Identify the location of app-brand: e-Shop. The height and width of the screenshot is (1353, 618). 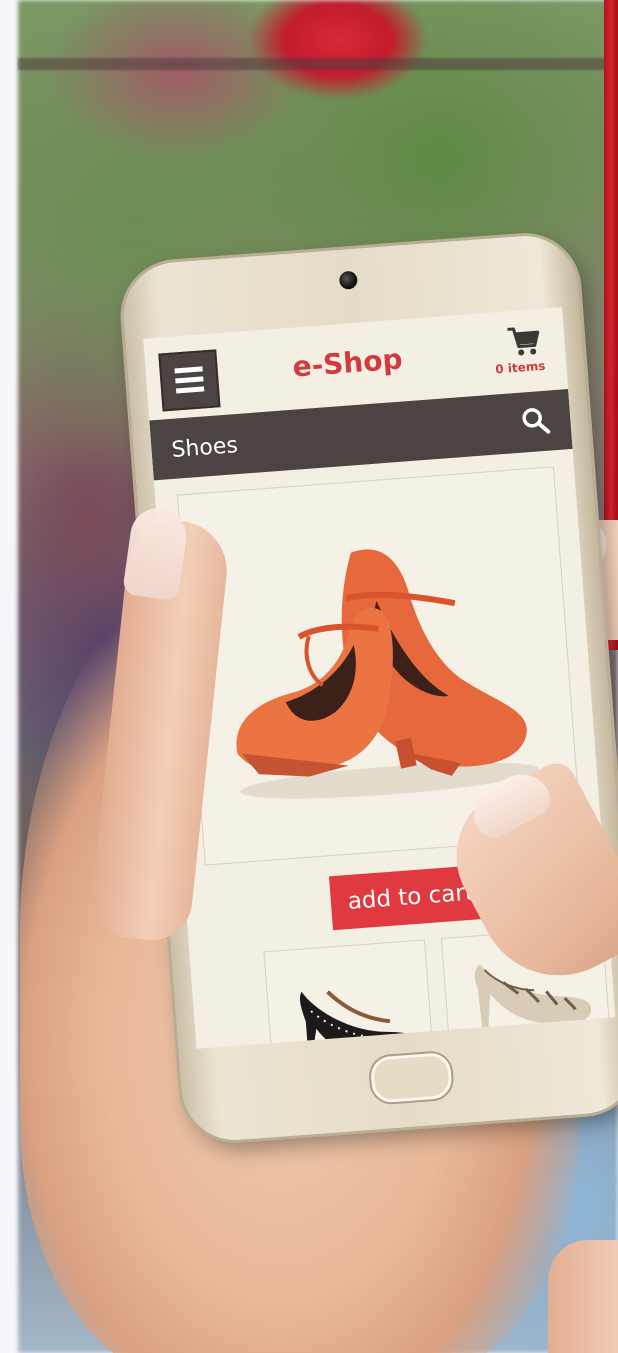
(347, 363).